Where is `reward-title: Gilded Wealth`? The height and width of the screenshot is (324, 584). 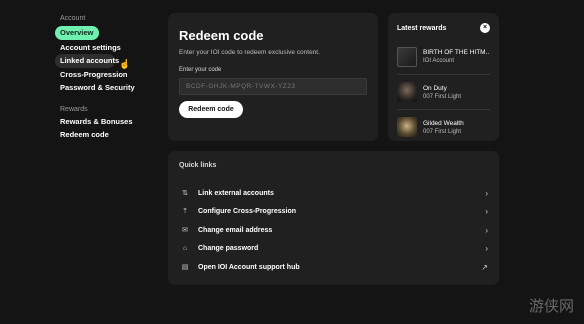
reward-title: Gilded Wealth is located at coordinates (443, 123).